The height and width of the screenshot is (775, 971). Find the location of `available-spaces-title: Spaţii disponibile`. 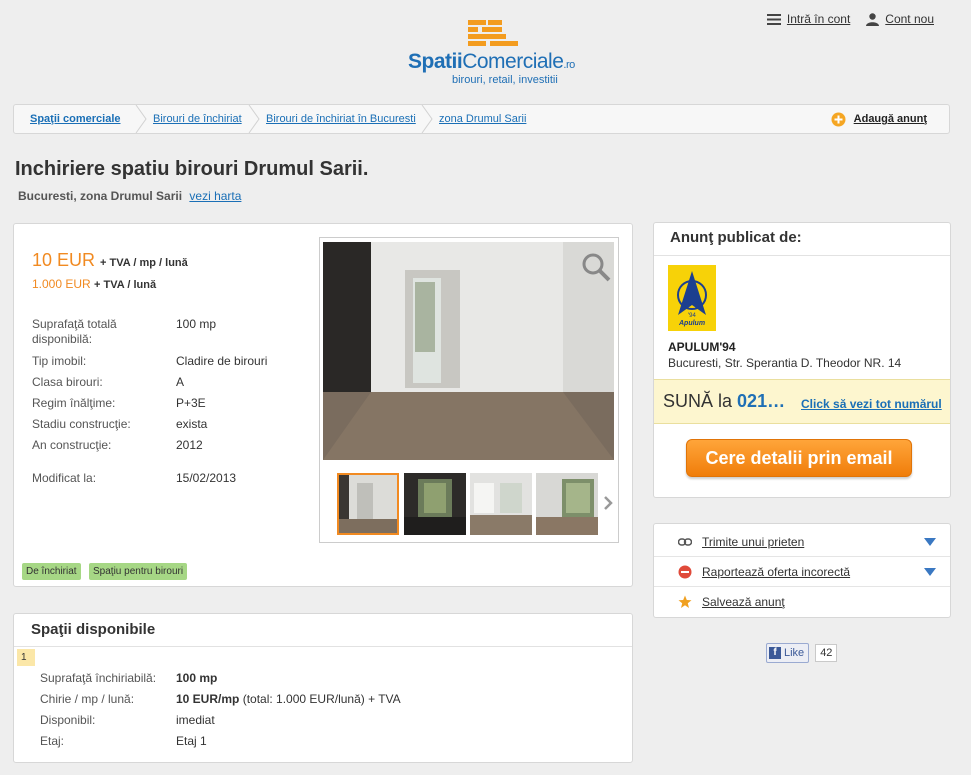

available-spaces-title: Spaţii disponibile is located at coordinates (93, 629).